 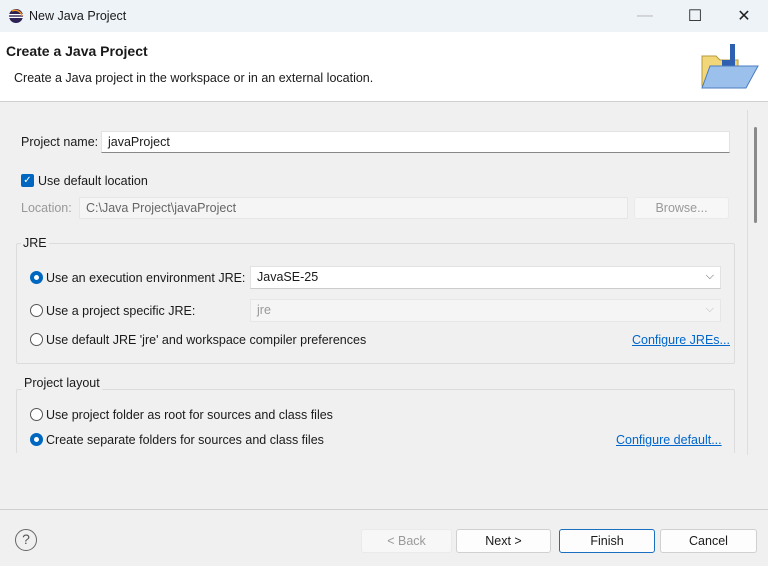 I want to click on jre-option-execution-env-radio, so click(x=36, y=277).